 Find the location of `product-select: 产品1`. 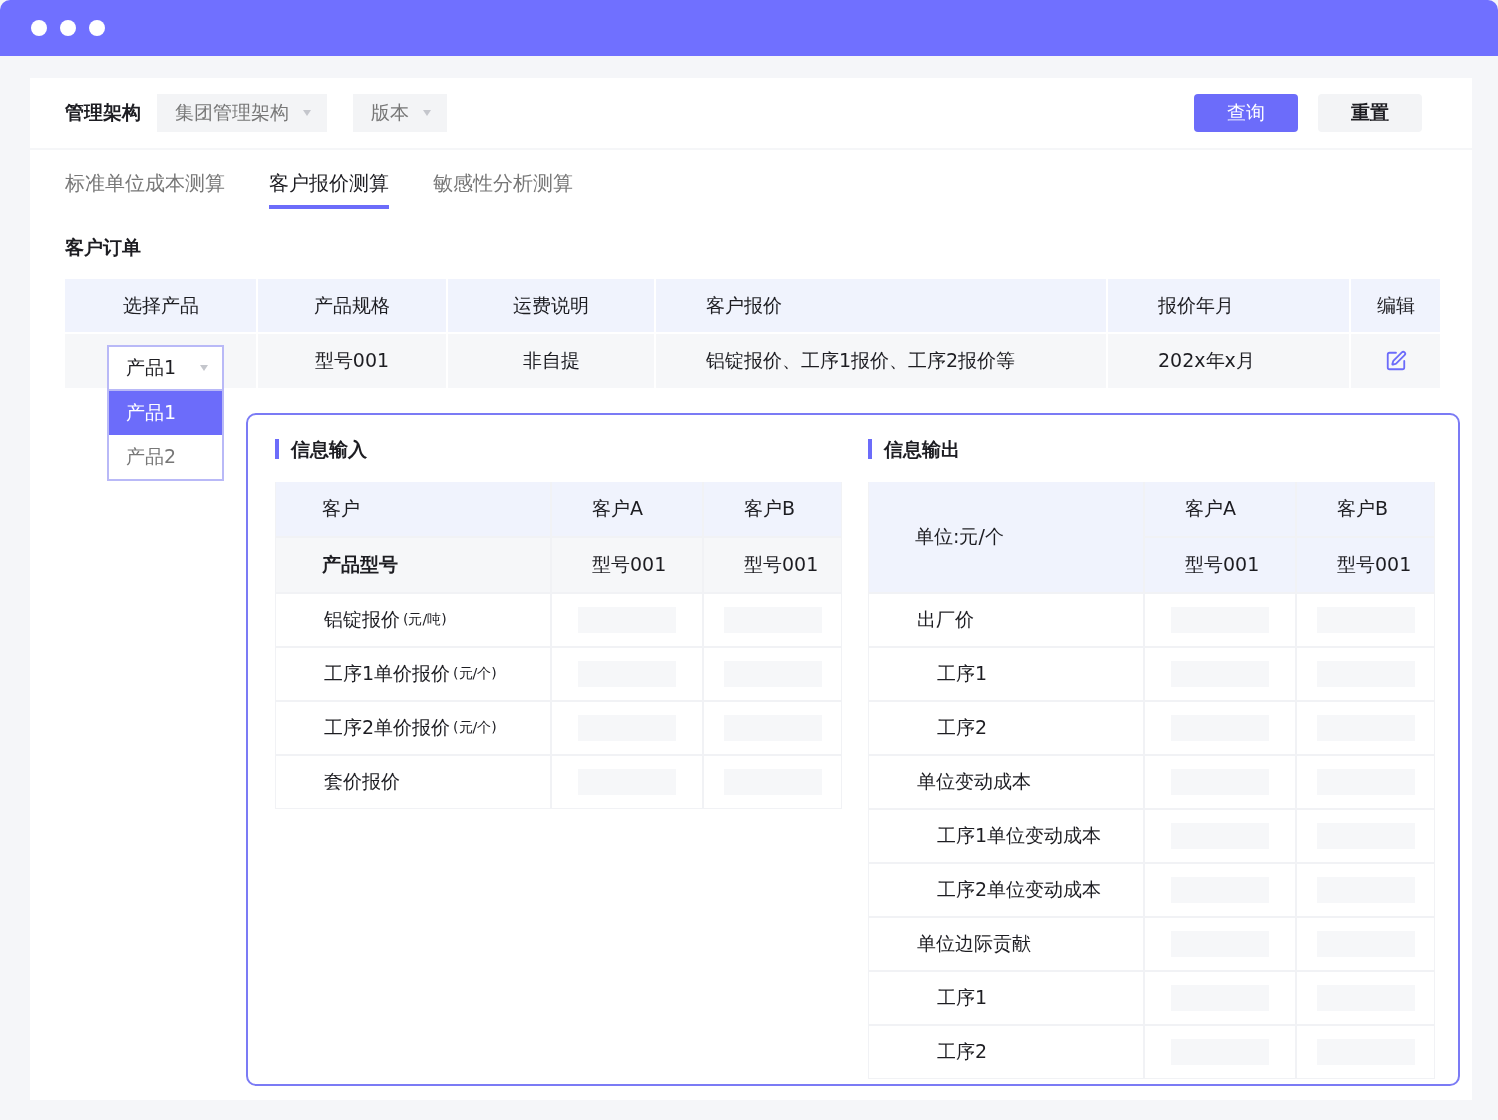

product-select: 产品1 is located at coordinates (165, 368).